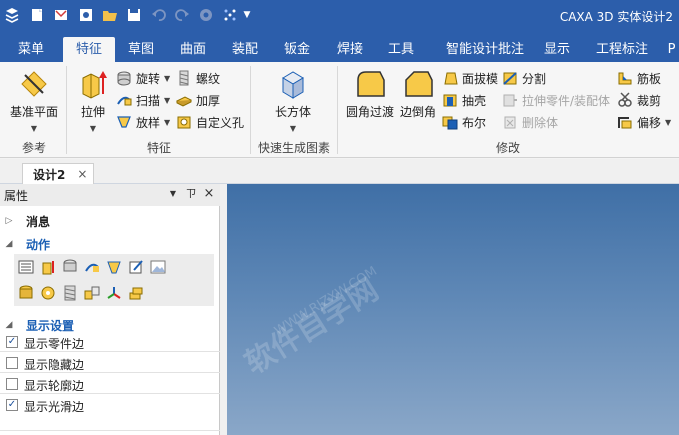 The width and height of the screenshot is (679, 435). I want to click on chamfer-button: 边倒角, so click(418, 94).